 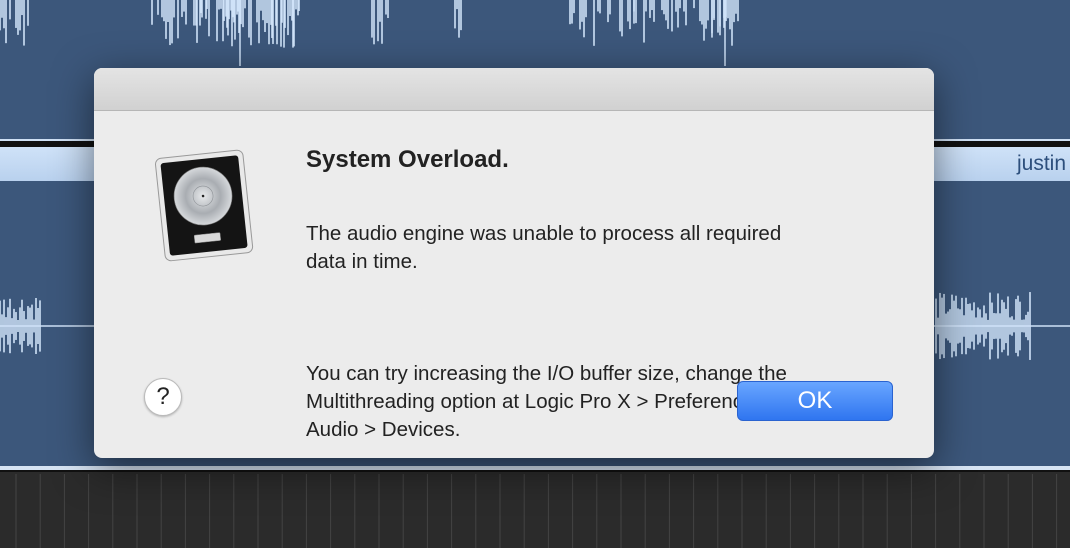 What do you see at coordinates (514, 89) in the screenshot?
I see `dialog-titlebar` at bounding box center [514, 89].